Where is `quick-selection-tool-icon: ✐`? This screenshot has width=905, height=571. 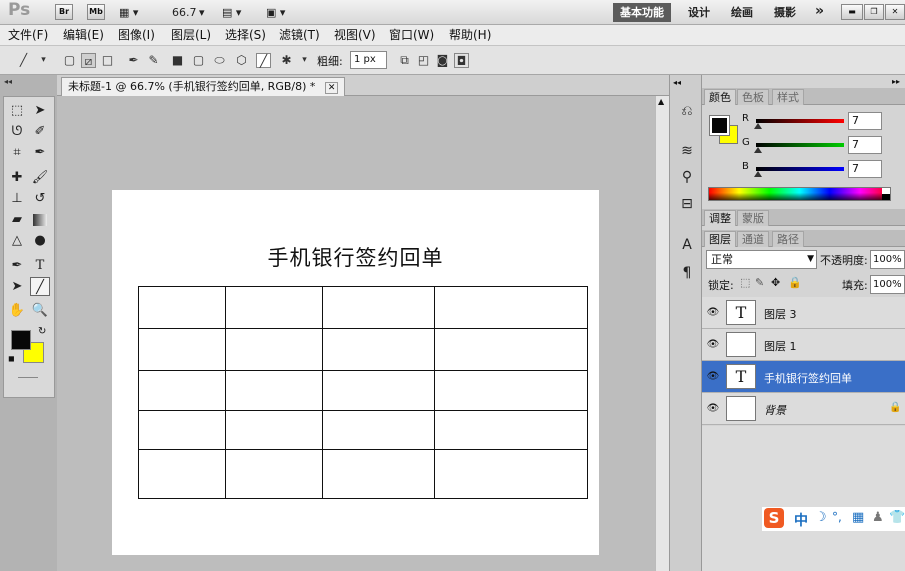 quick-selection-tool-icon: ✐ is located at coordinates (40, 131).